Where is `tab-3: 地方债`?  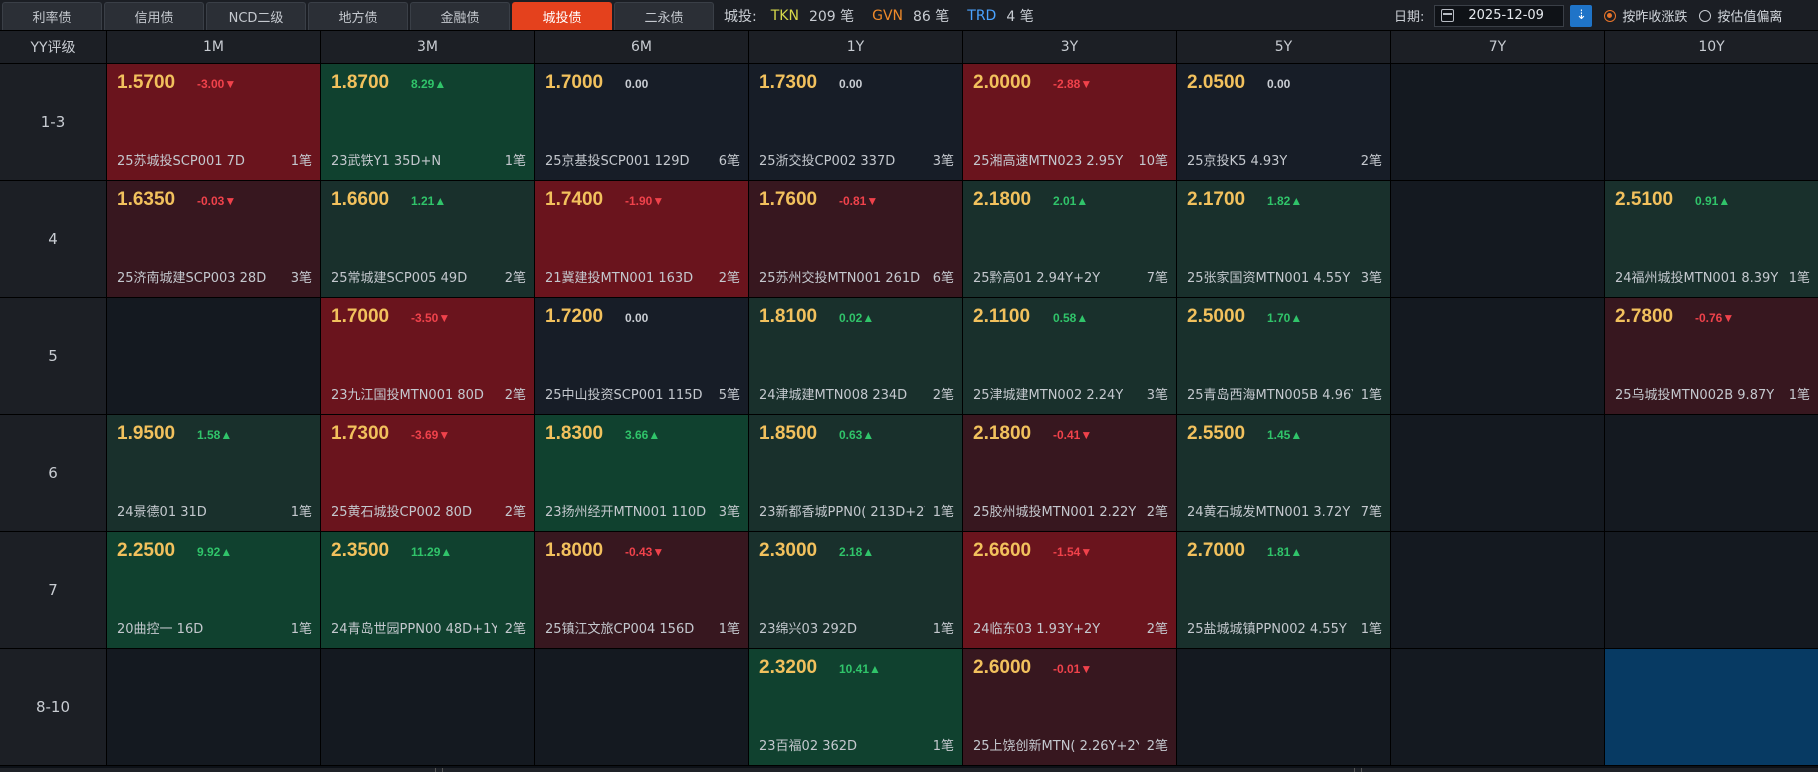
tab-3: 地方债 is located at coordinates (358, 16).